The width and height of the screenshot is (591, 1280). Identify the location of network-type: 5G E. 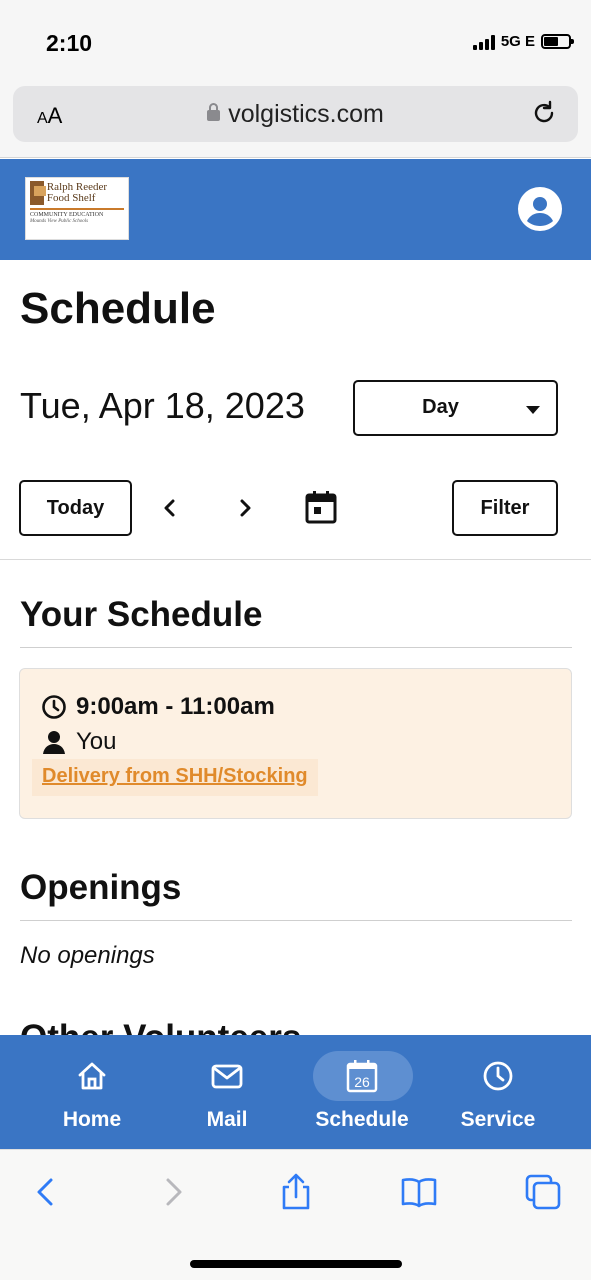
(517, 41).